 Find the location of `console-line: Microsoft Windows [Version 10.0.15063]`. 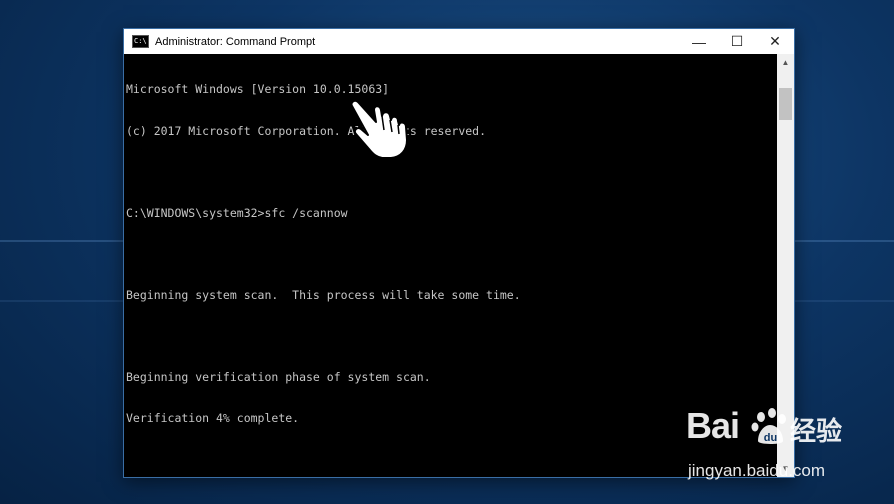

console-line: Microsoft Windows [Version 10.0.15063] is located at coordinates (258, 89).